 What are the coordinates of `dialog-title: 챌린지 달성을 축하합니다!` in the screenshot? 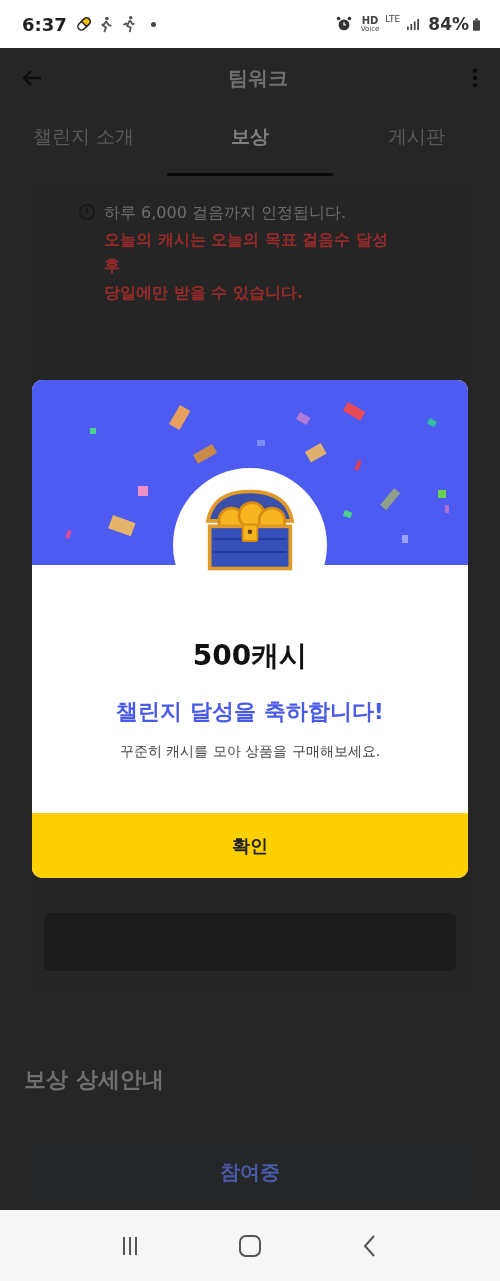 It's located at (250, 712).